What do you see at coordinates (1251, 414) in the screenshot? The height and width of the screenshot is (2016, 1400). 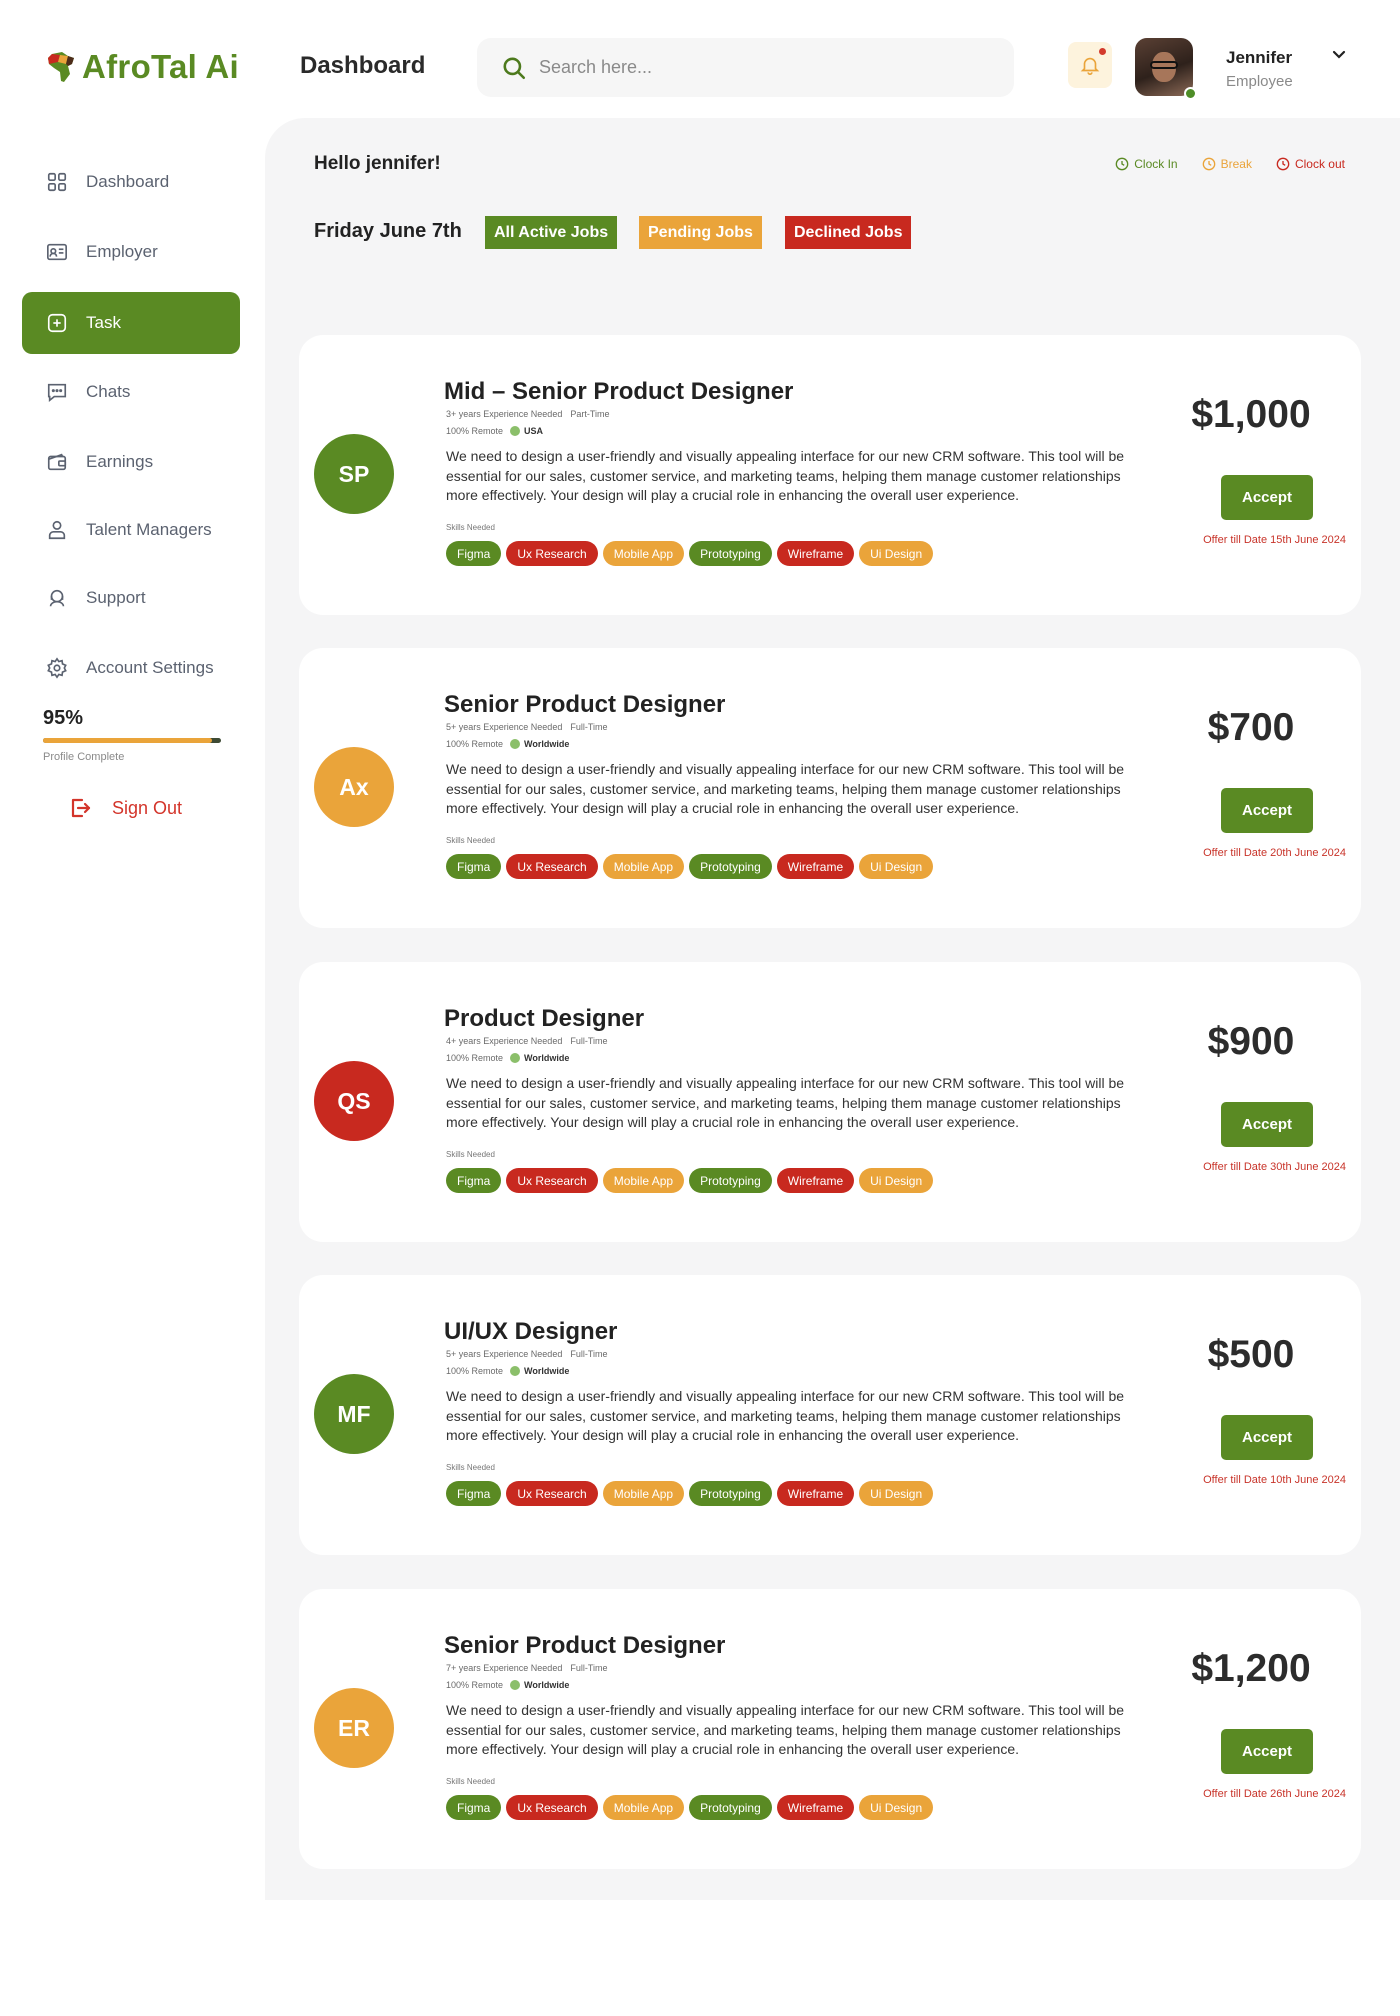 I see `job-price: $1,000` at bounding box center [1251, 414].